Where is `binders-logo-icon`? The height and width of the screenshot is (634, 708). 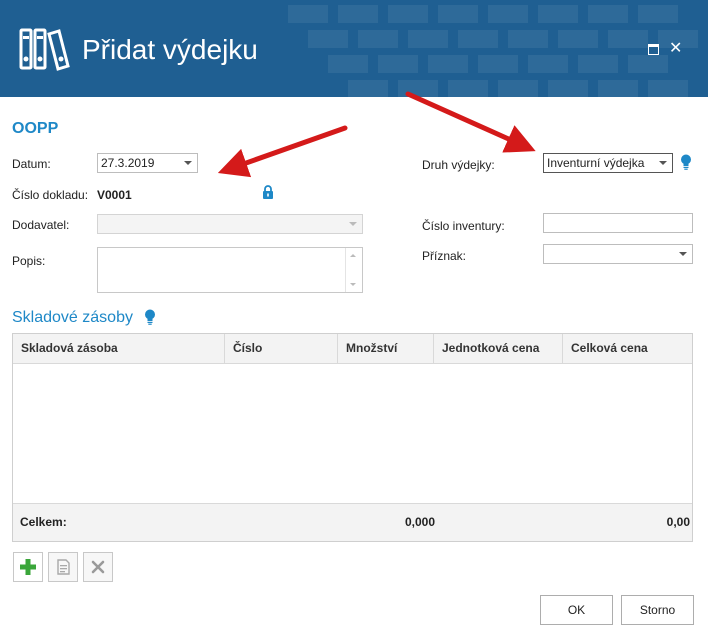 binders-logo-icon is located at coordinates (44, 49).